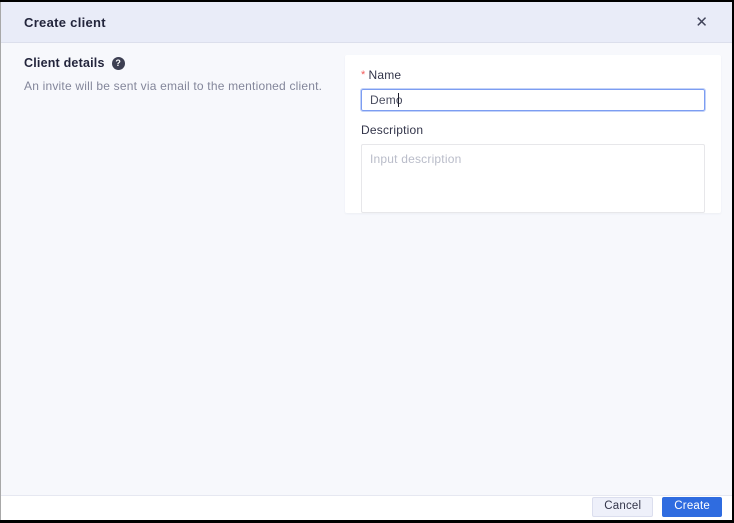 The height and width of the screenshot is (523, 734). Describe the element at coordinates (65, 22) in the screenshot. I see `modal-title: Create client` at that location.